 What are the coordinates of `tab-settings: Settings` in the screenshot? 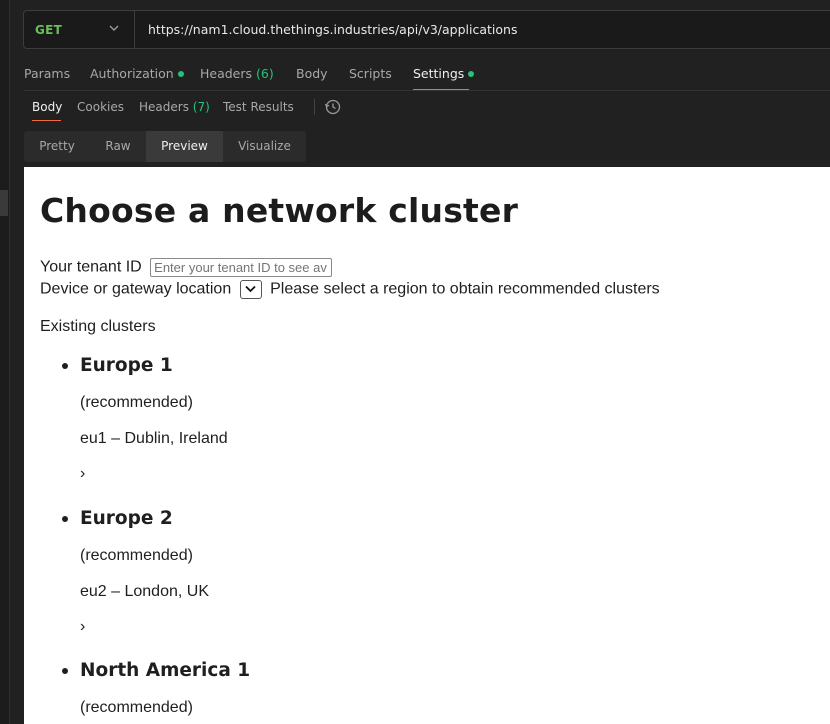 It's located at (444, 73).